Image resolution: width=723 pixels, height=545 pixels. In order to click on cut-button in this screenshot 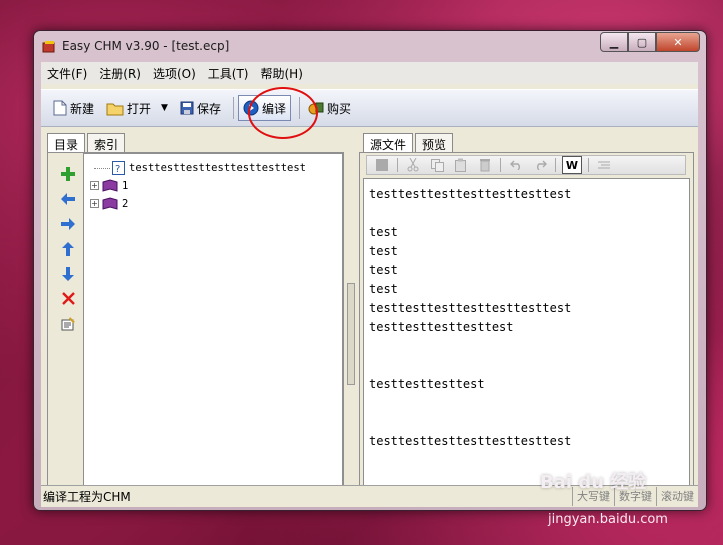, I will do `click(413, 165)`.